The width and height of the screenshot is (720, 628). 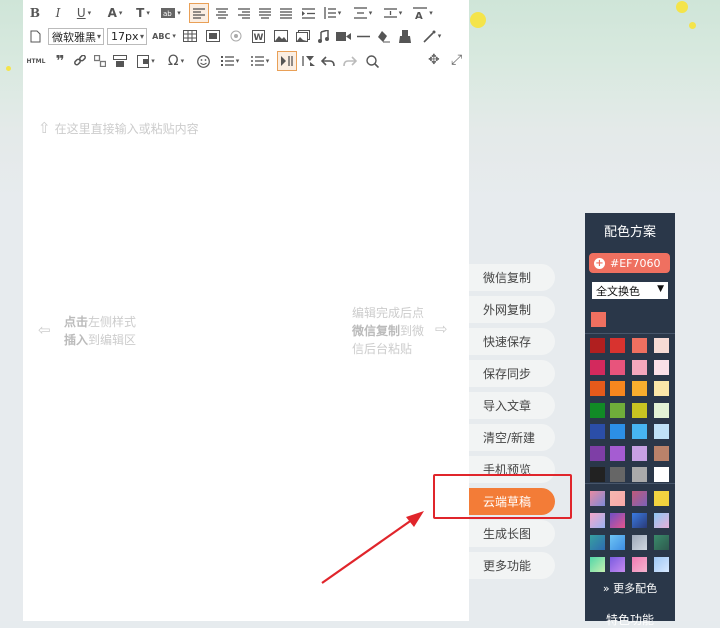 I want to click on menu-save-sync: 保存同步, so click(x=512, y=373).